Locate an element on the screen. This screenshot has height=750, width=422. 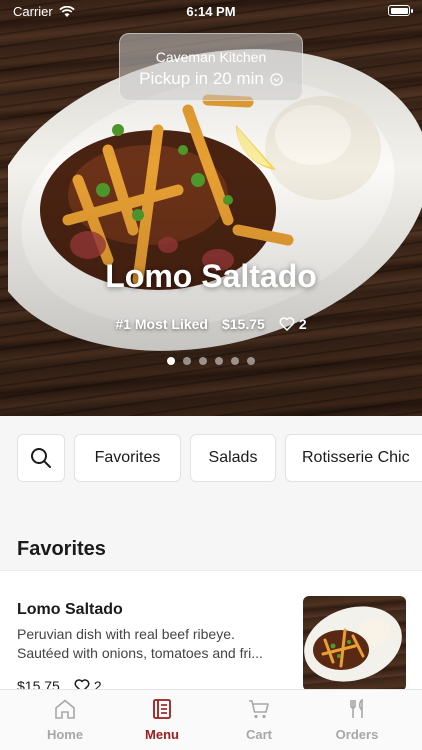
hero-price: $15.75 is located at coordinates (243, 324).